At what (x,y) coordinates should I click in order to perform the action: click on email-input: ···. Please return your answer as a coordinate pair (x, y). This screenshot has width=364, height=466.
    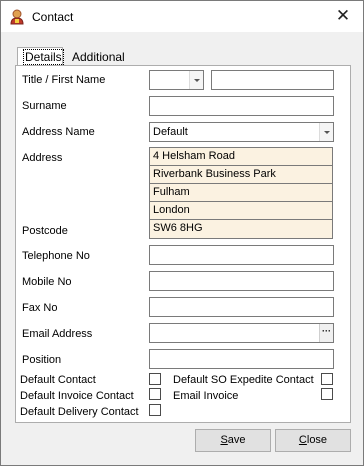
    Looking at the image, I should click on (241, 333).